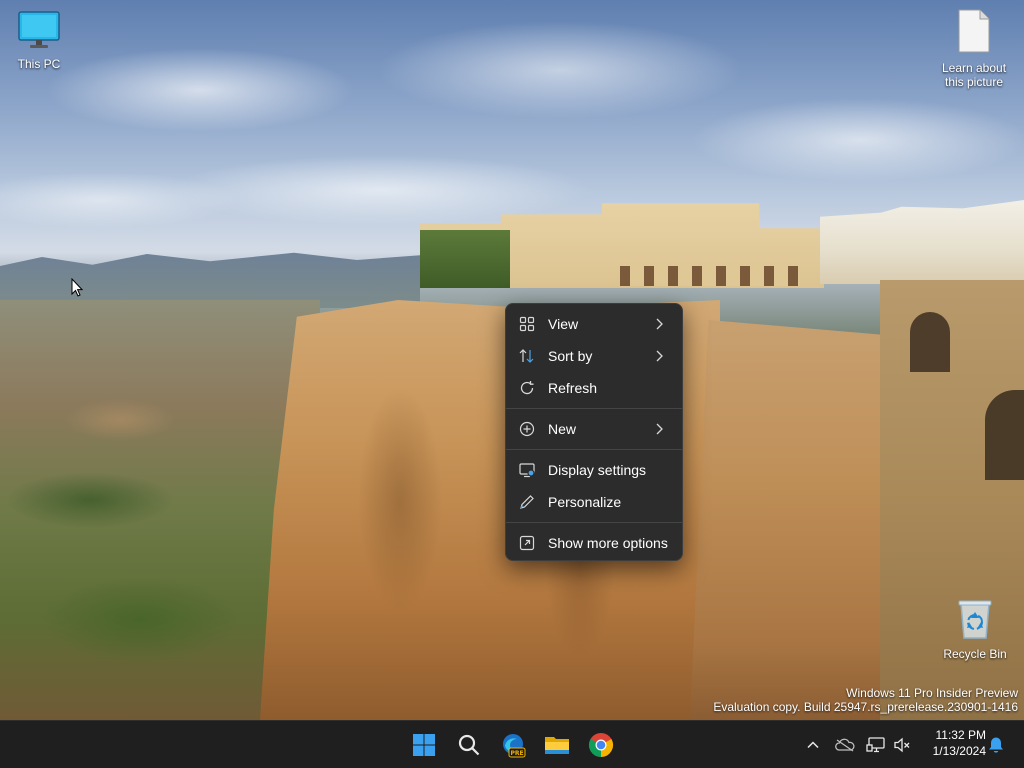 The image size is (1024, 768). I want to click on taskbar-app-file-explorer, so click(557, 745).